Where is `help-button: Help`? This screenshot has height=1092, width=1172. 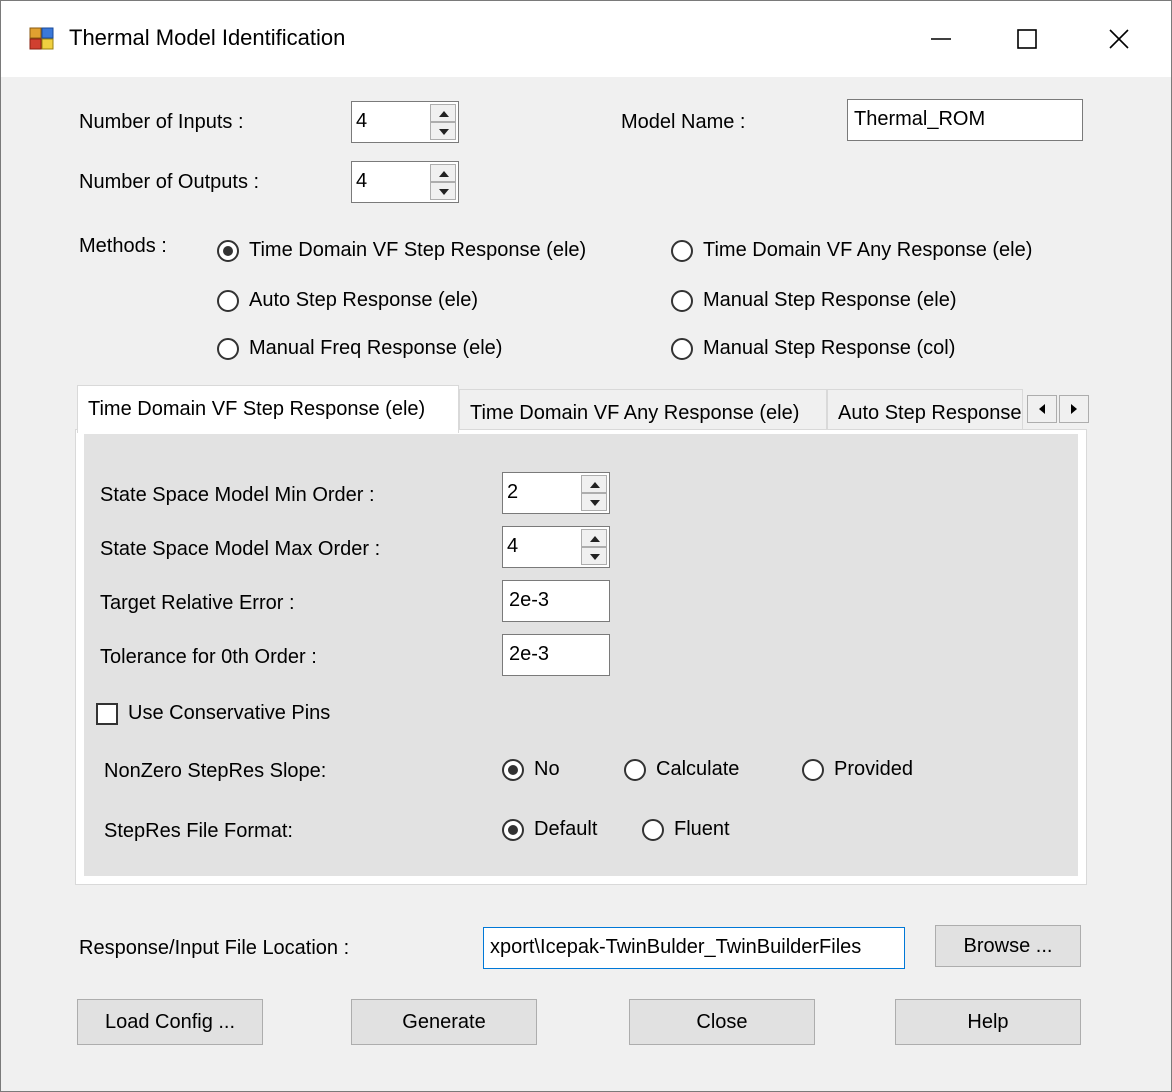 help-button: Help is located at coordinates (988, 1022).